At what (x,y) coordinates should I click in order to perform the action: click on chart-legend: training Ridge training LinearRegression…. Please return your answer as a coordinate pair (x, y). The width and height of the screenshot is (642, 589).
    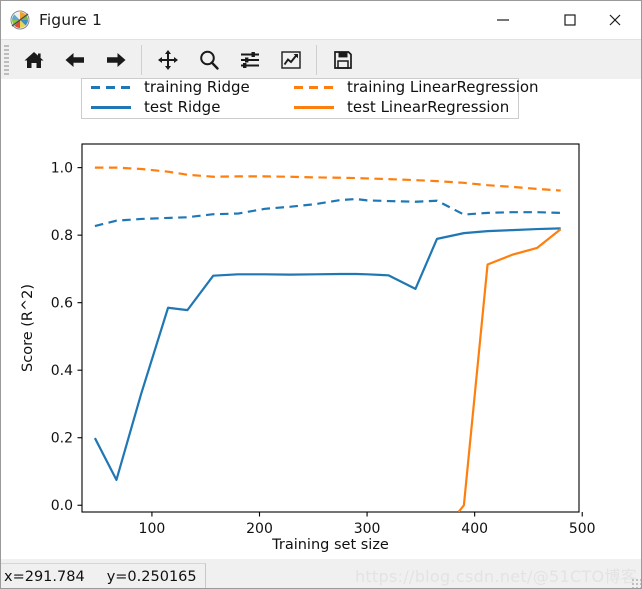
    Looking at the image, I should click on (310, 98).